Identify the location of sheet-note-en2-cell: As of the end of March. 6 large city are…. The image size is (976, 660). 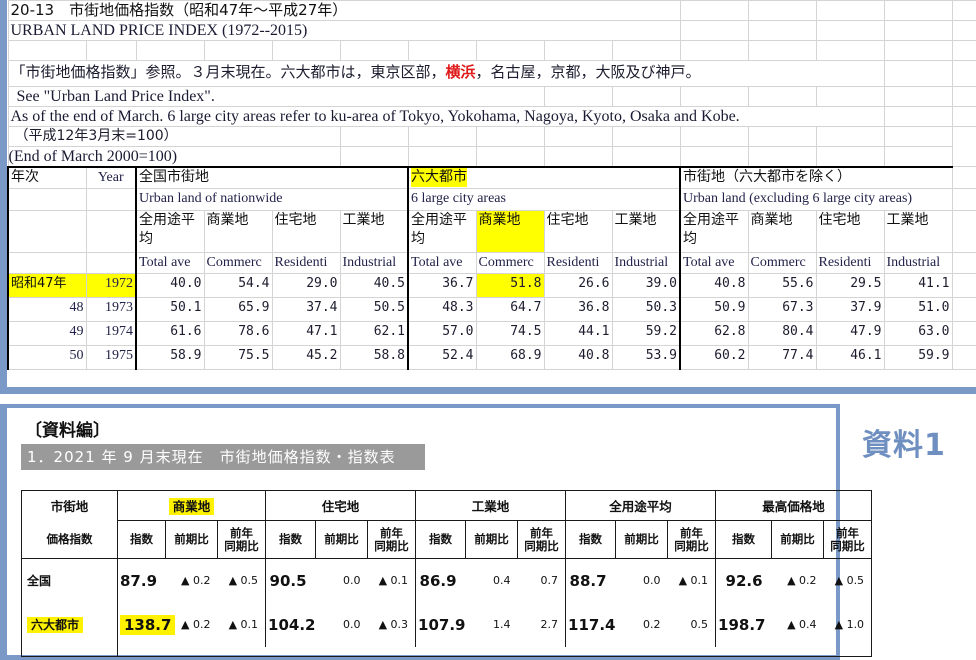
(446, 116).